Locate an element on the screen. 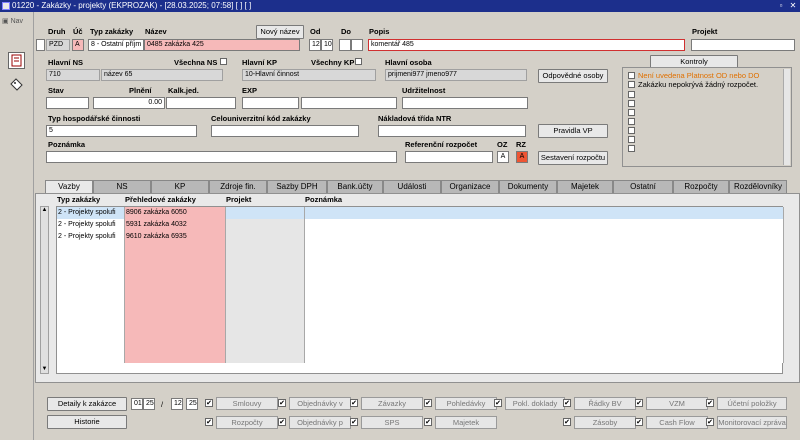 This screenshot has width=800, height=440. referencni-field is located at coordinates (449, 157).